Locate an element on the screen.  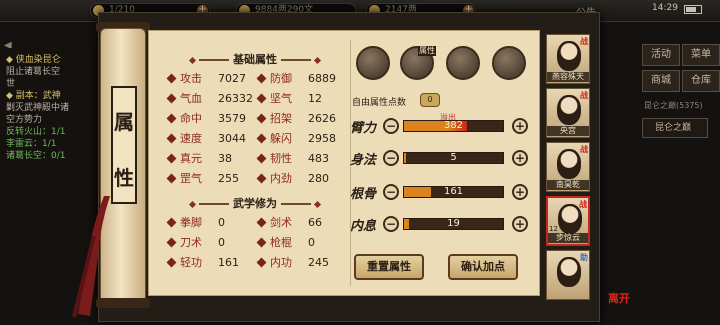
quest-line: ◆ 副本：武神 is located at coordinates (33, 96).